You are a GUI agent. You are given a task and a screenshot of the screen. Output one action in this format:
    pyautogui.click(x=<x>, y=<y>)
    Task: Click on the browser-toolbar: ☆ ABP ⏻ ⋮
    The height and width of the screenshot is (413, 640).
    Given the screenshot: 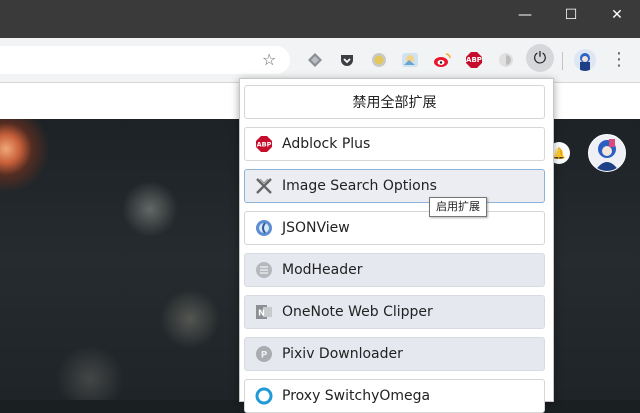 What is the action you would take?
    pyautogui.click(x=320, y=60)
    